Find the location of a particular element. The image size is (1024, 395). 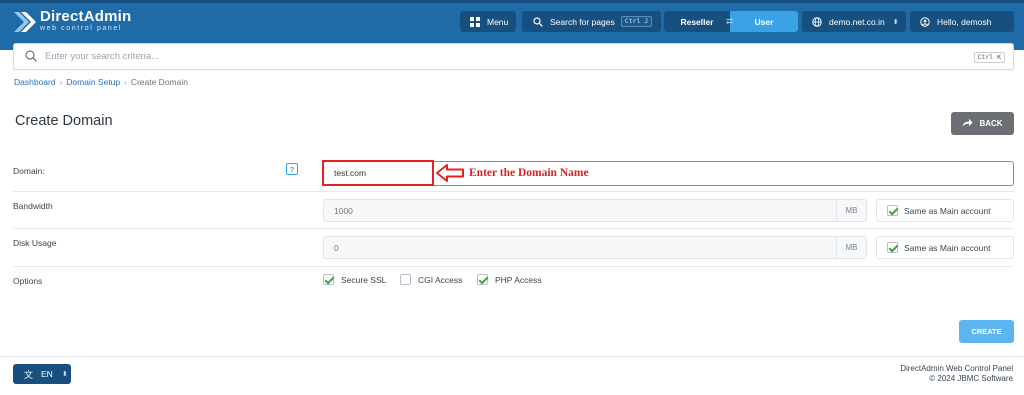

help-icon: ? is located at coordinates (292, 169).